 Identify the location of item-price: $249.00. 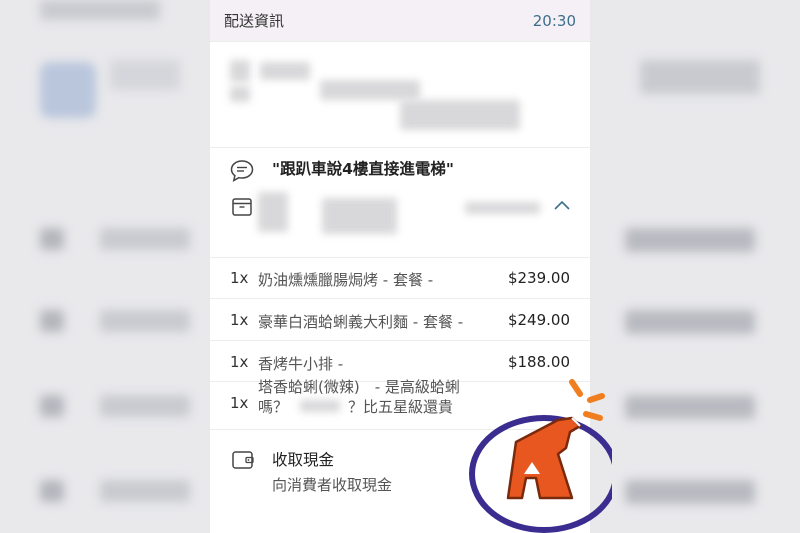
(538, 320).